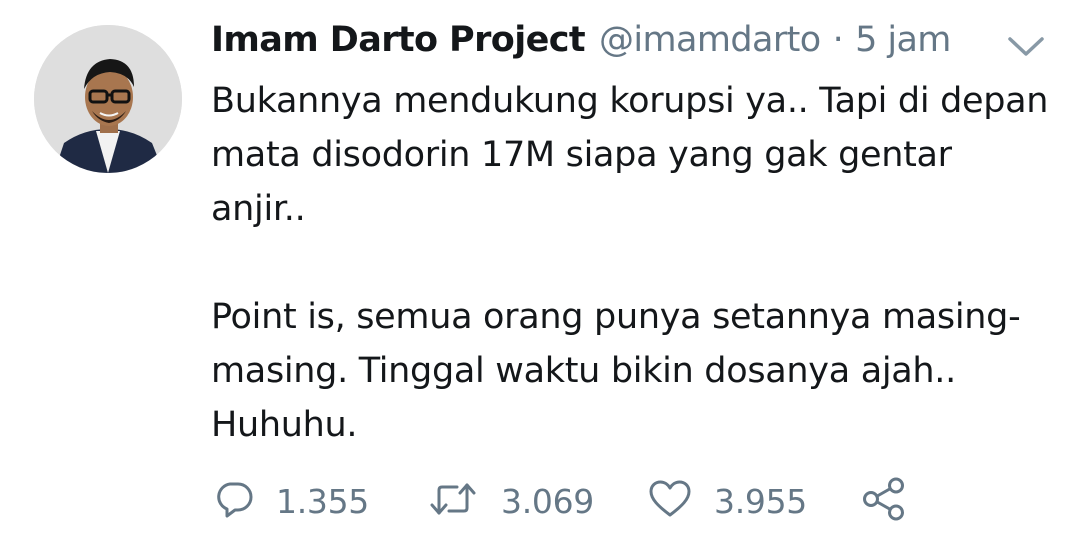 This screenshot has width=1079, height=544. What do you see at coordinates (1026, 47) in the screenshot?
I see `chevron-down-icon` at bounding box center [1026, 47].